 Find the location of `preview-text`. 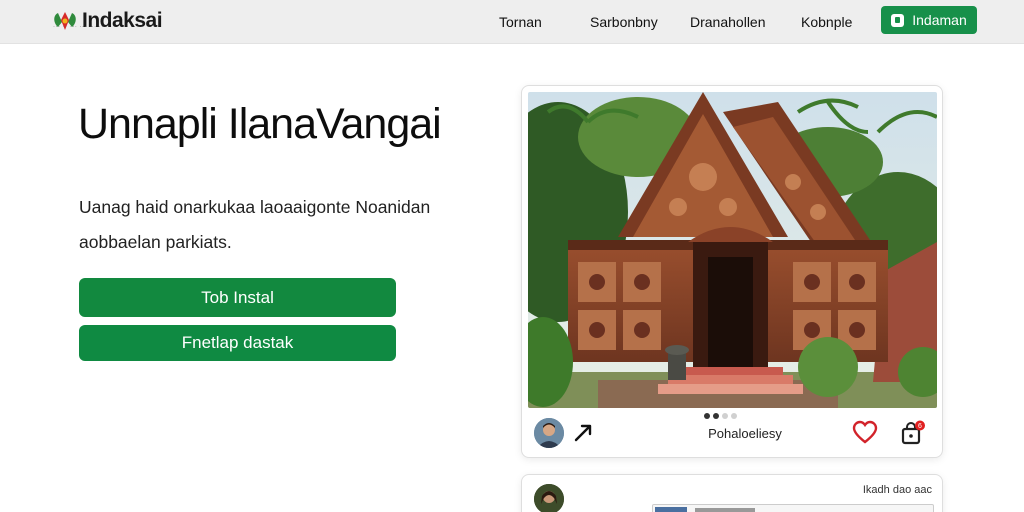

preview-text is located at coordinates (725, 510).